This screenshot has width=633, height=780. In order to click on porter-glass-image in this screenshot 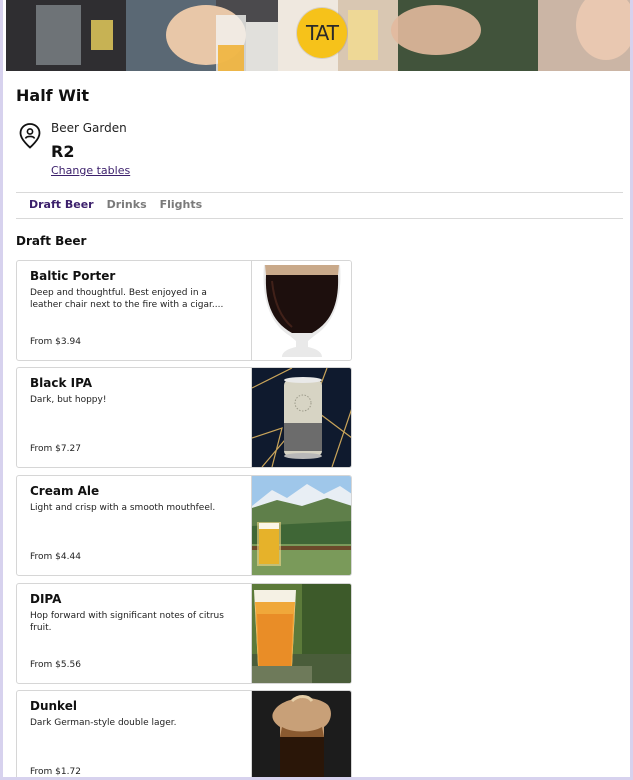, I will do `click(301, 310)`.